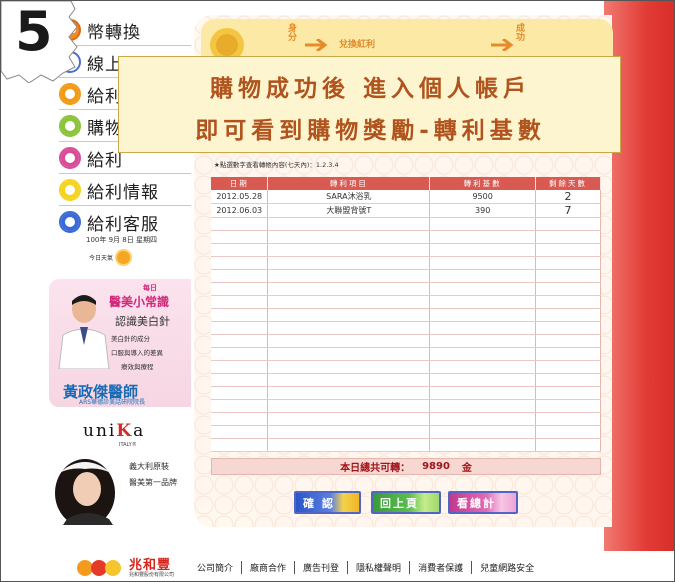 The image size is (675, 582). I want to click on footer-link-ads: 廣告刊登, so click(322, 567).